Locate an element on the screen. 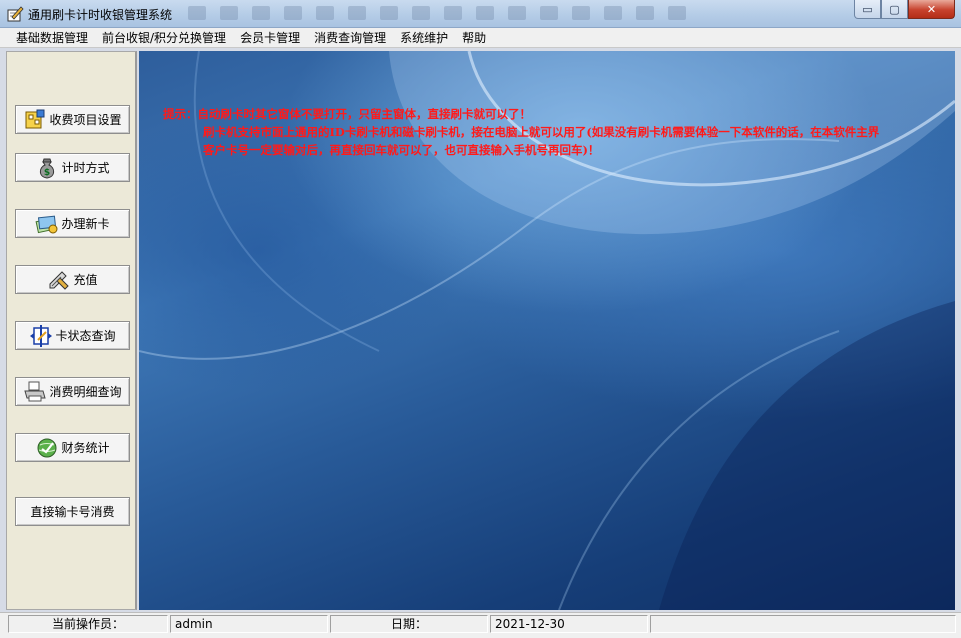  card-status-query-button: 卡状态查询 is located at coordinates (72, 335).